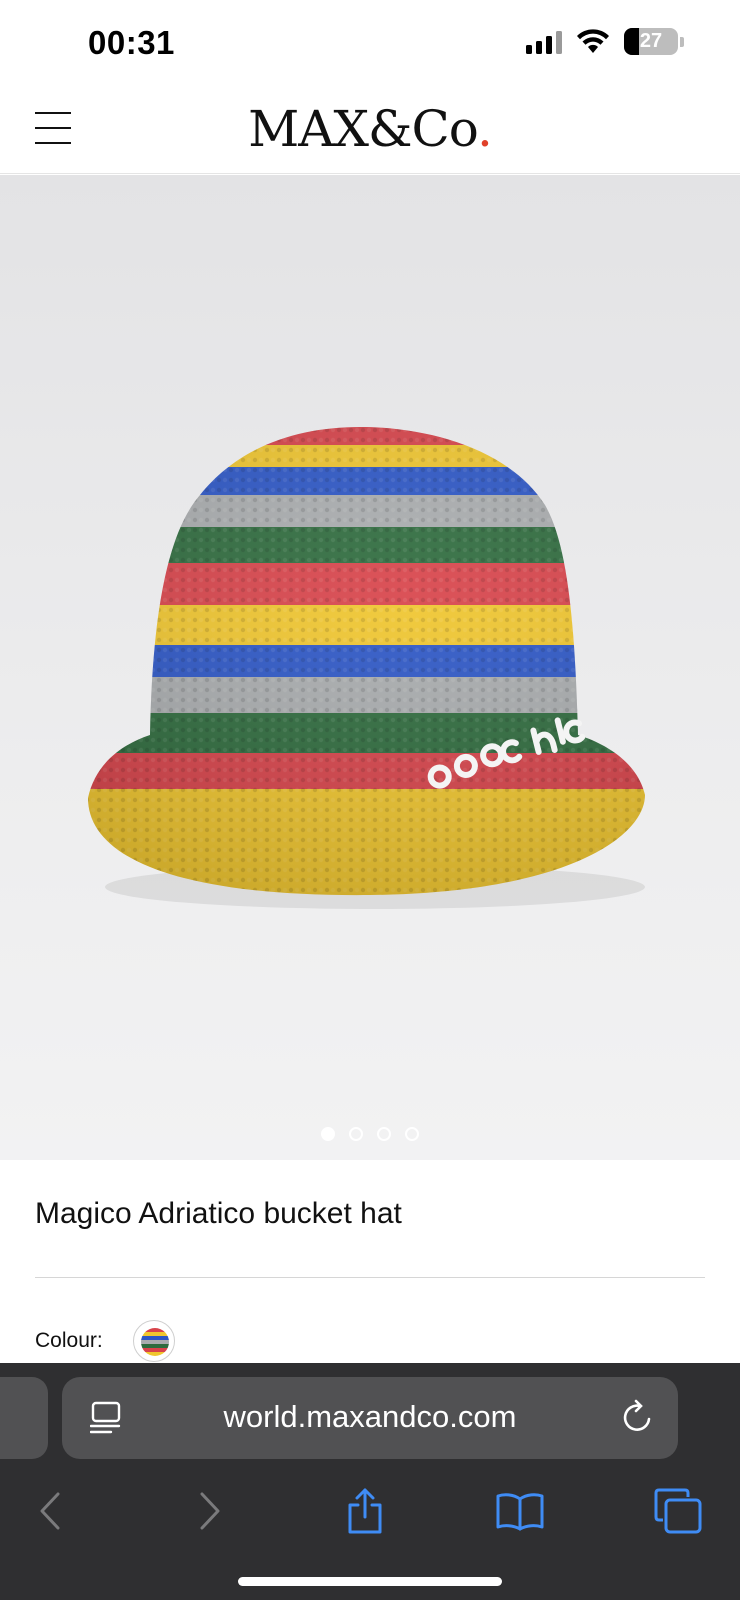 This screenshot has height=1600, width=740. Describe the element at coordinates (370, 44) in the screenshot. I see `status-bar: 00:31 27` at that location.